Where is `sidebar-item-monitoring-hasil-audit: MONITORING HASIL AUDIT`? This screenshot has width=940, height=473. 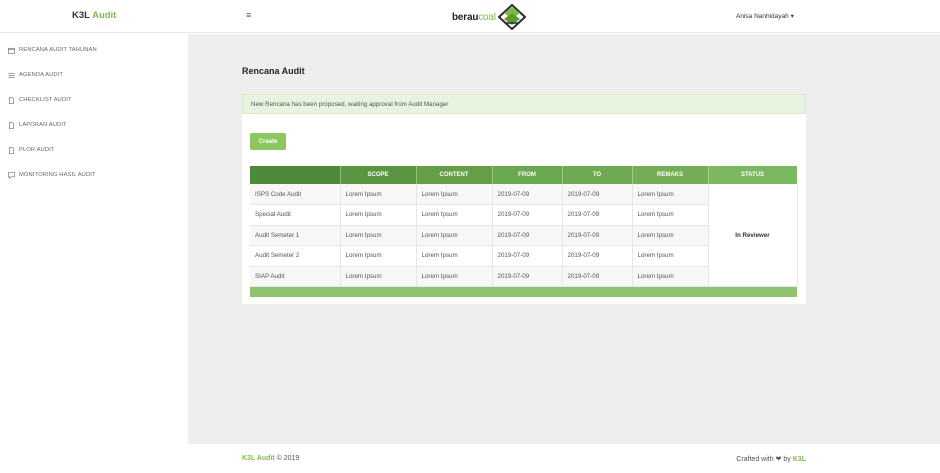 sidebar-item-monitoring-hasil-audit: MONITORING HASIL AUDIT is located at coordinates (52, 175).